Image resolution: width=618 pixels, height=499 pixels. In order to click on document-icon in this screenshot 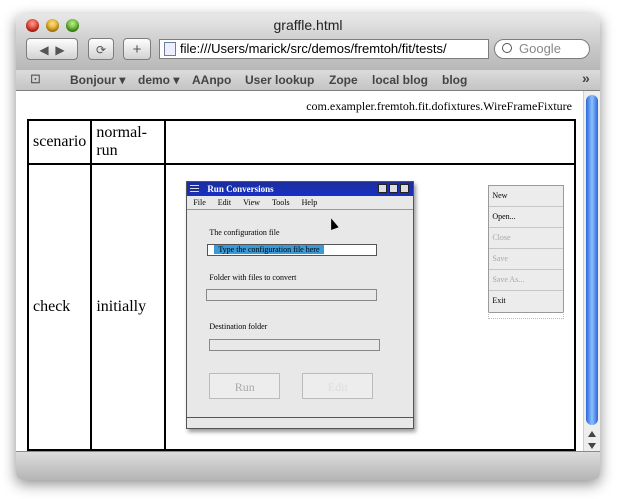, I will do `click(170, 49)`.